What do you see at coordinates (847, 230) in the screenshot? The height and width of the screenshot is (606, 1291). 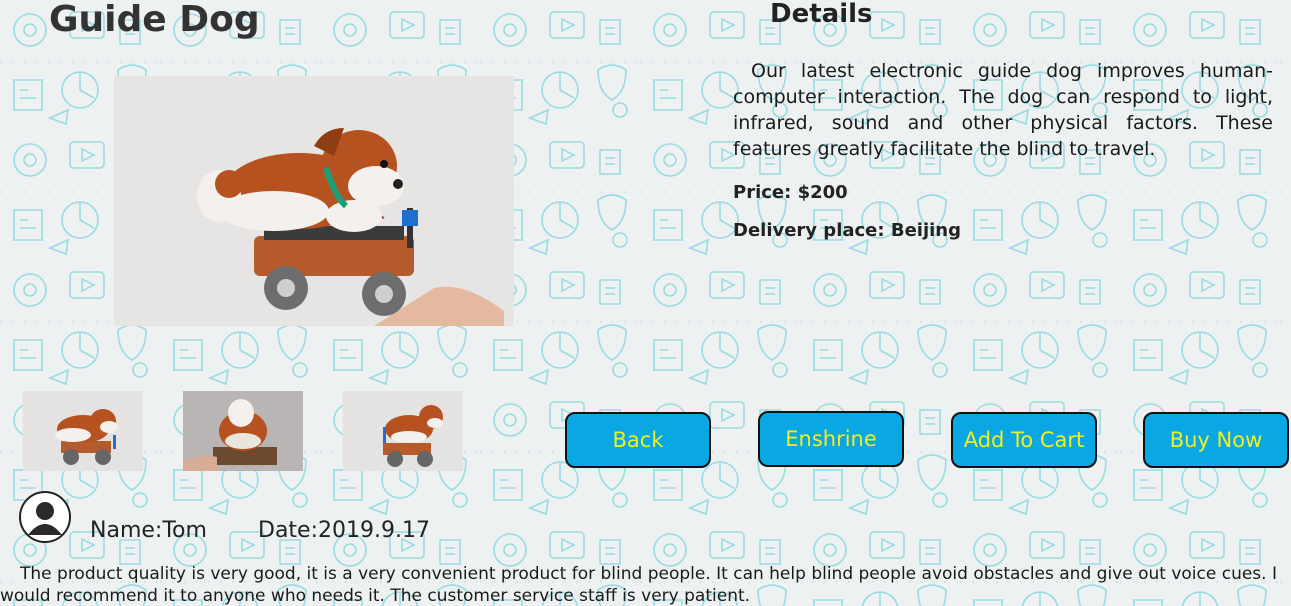 I see `delivery-place: Delivery place: Beijing` at bounding box center [847, 230].